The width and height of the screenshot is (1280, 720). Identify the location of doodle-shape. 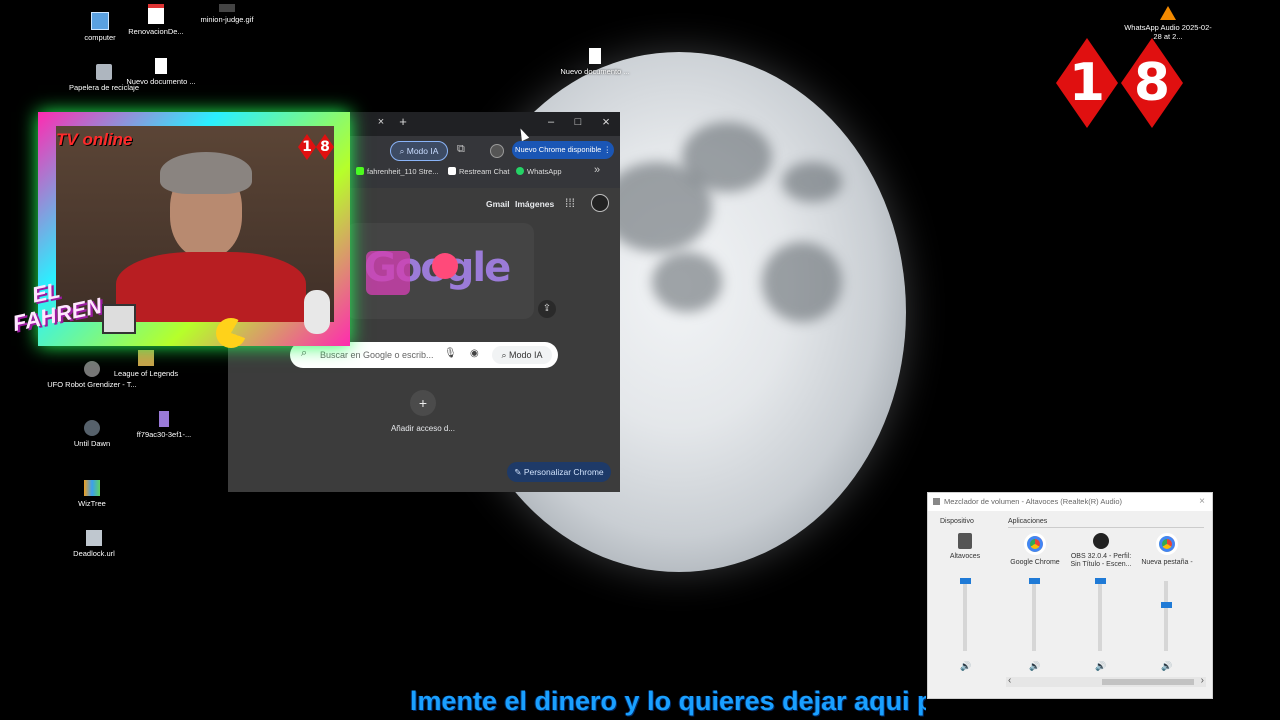
(388, 273).